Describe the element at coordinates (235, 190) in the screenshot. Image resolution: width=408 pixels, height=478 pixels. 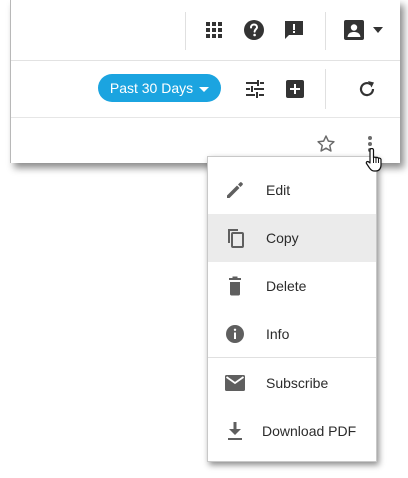
I see `pencil-icon` at that location.